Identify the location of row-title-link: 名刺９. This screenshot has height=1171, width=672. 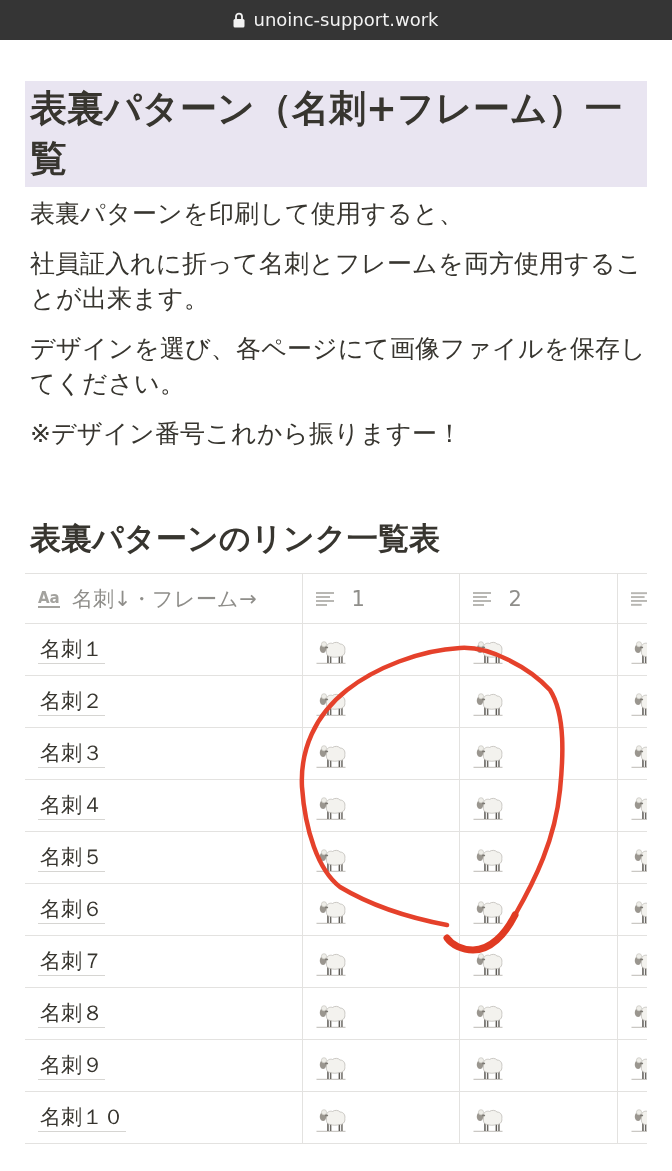
(71, 1065).